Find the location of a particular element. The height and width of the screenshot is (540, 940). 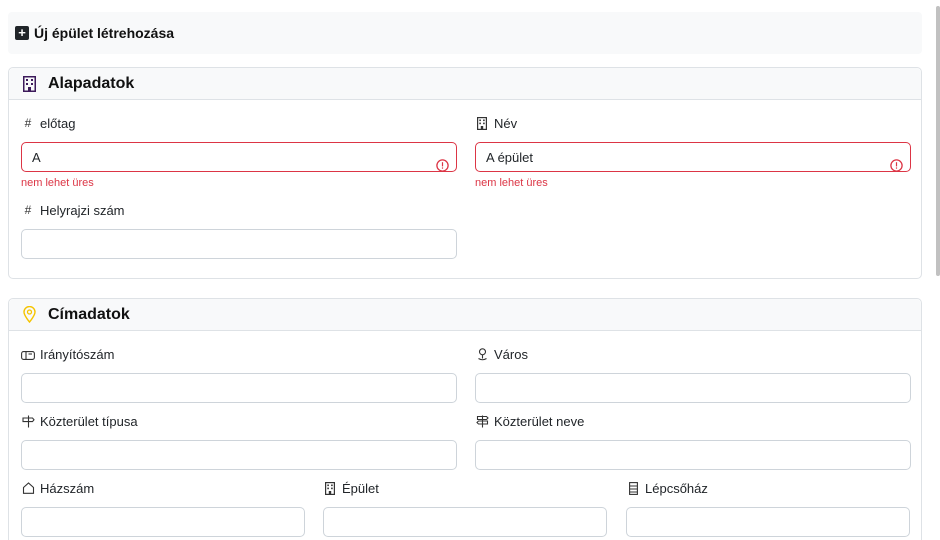

street-name-field: Közterület neve is located at coordinates (693, 441).